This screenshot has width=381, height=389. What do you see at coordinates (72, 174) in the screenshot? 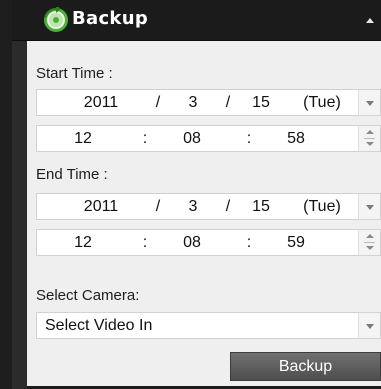
I see `end-time-label: End Time :` at bounding box center [72, 174].